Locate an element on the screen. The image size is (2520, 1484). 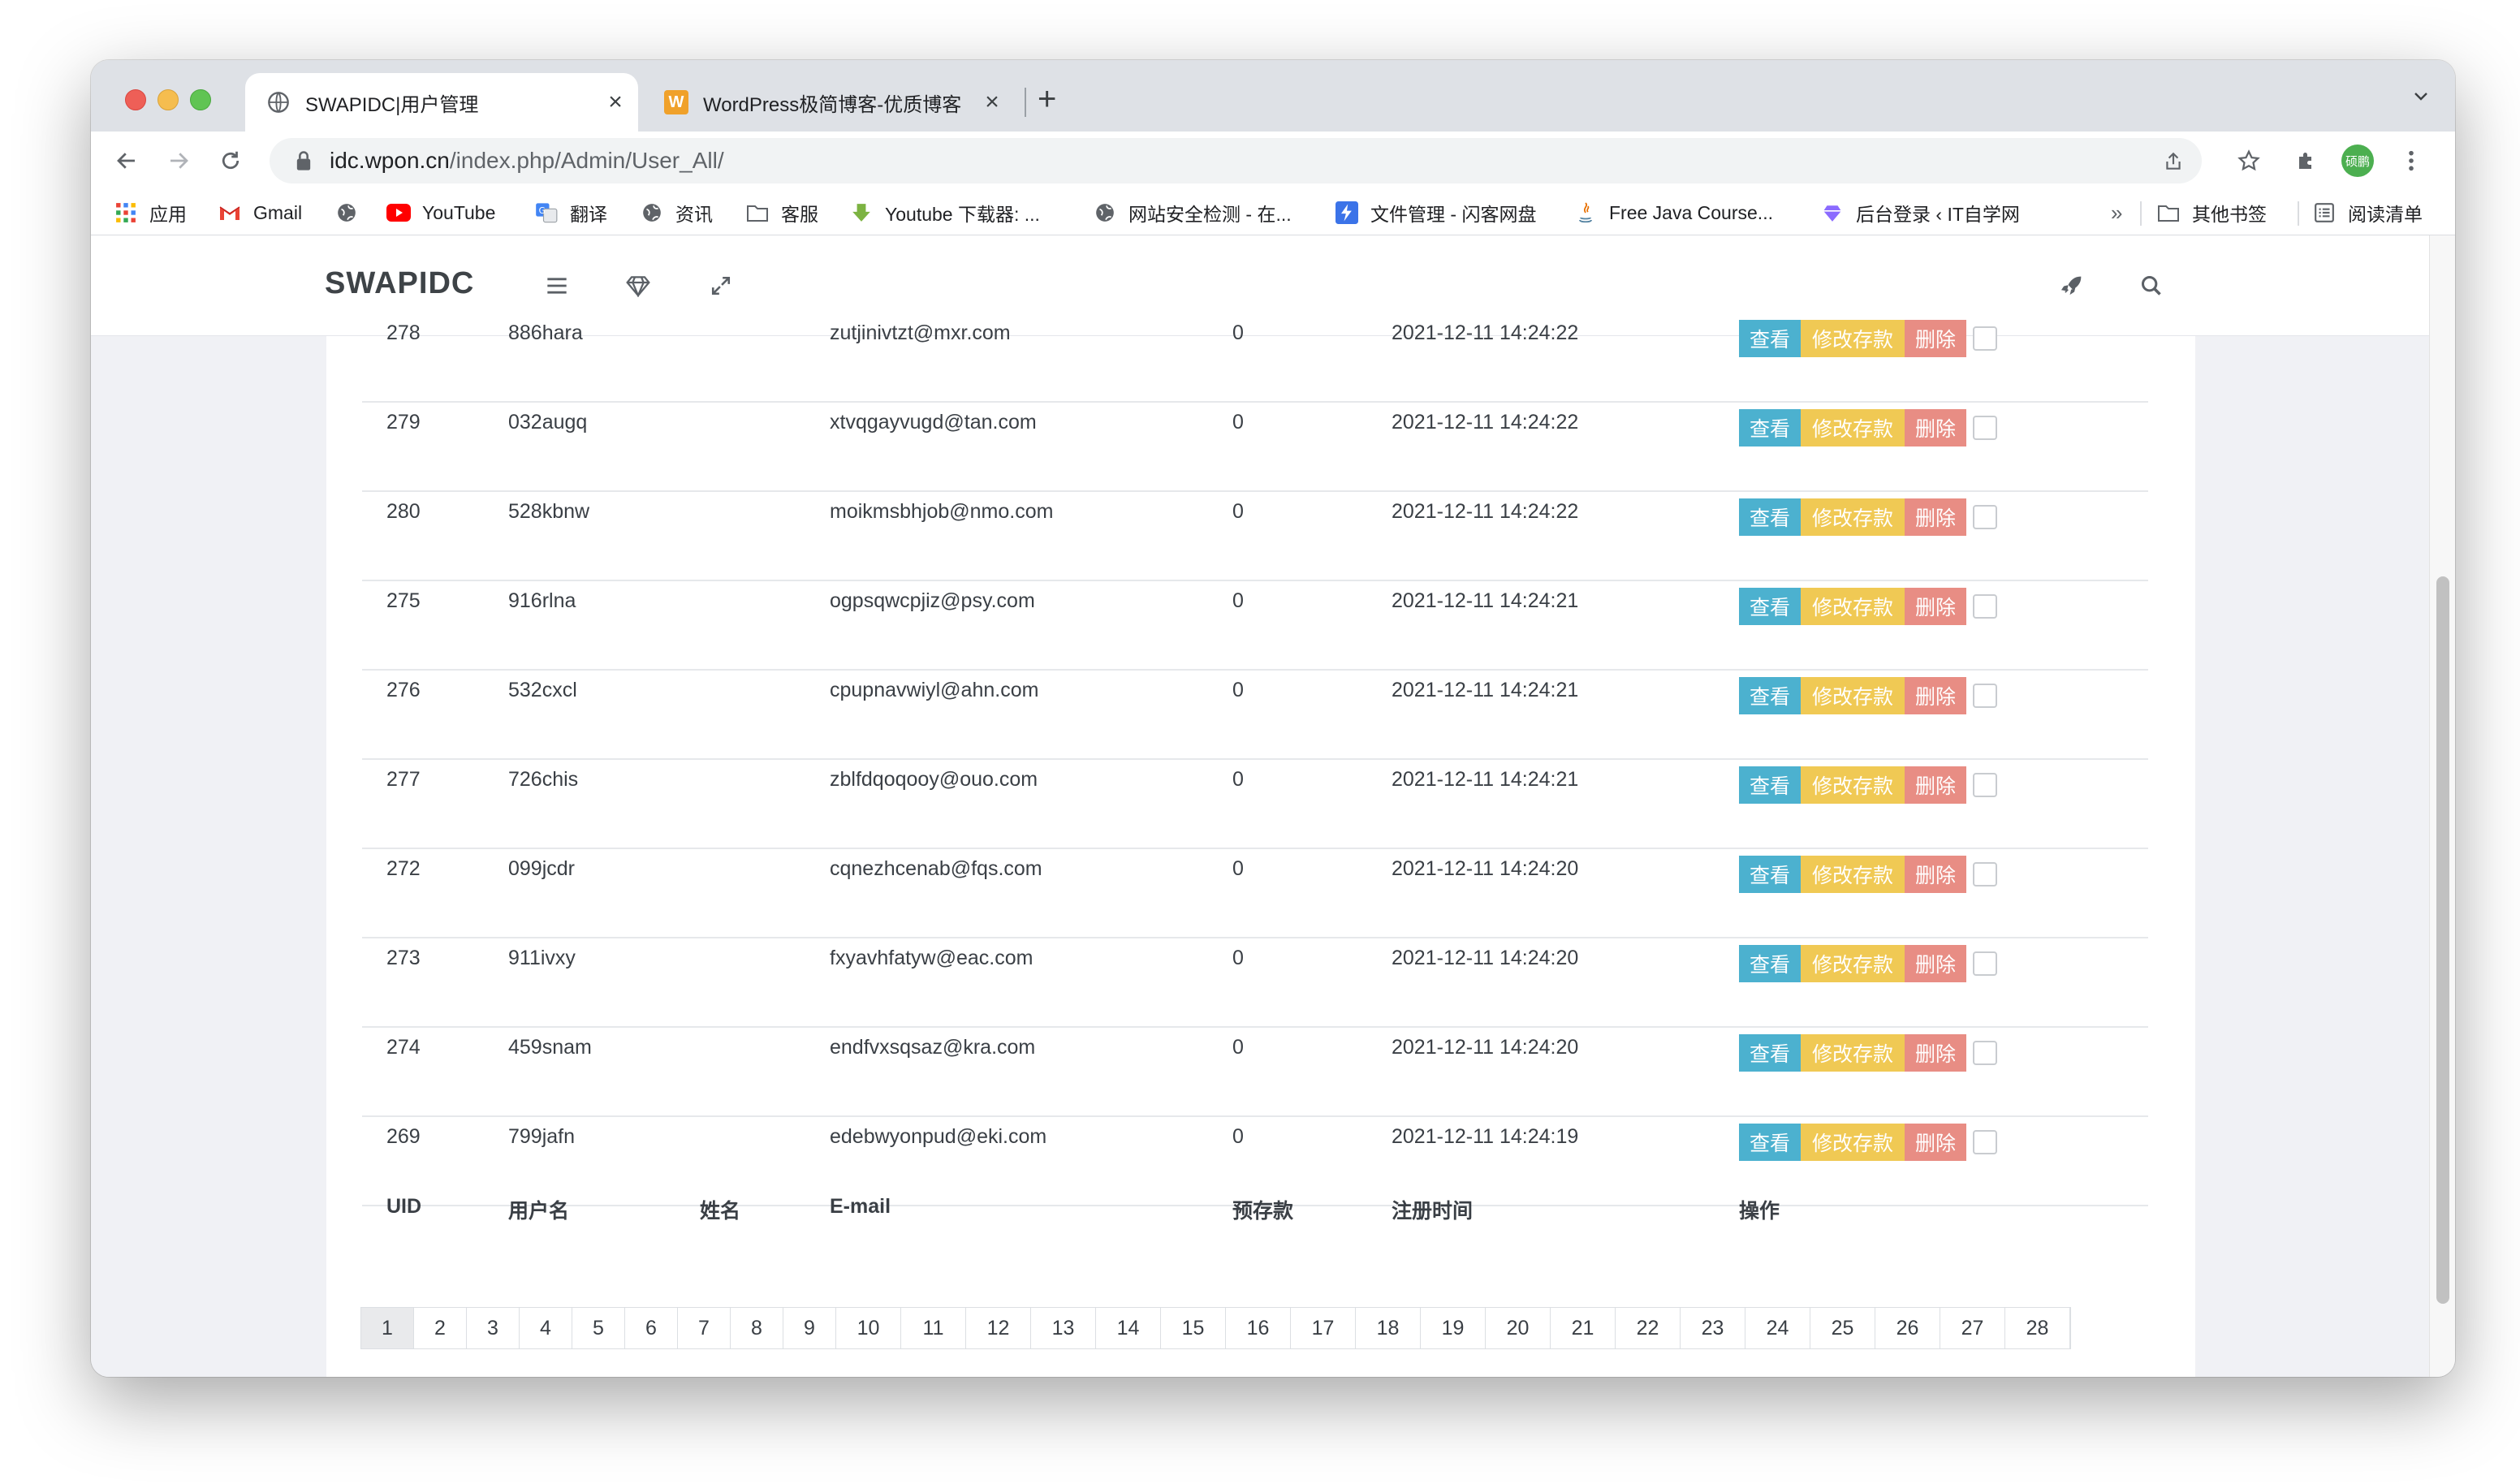
tab-search-chevron-icon is located at coordinates (2421, 98).